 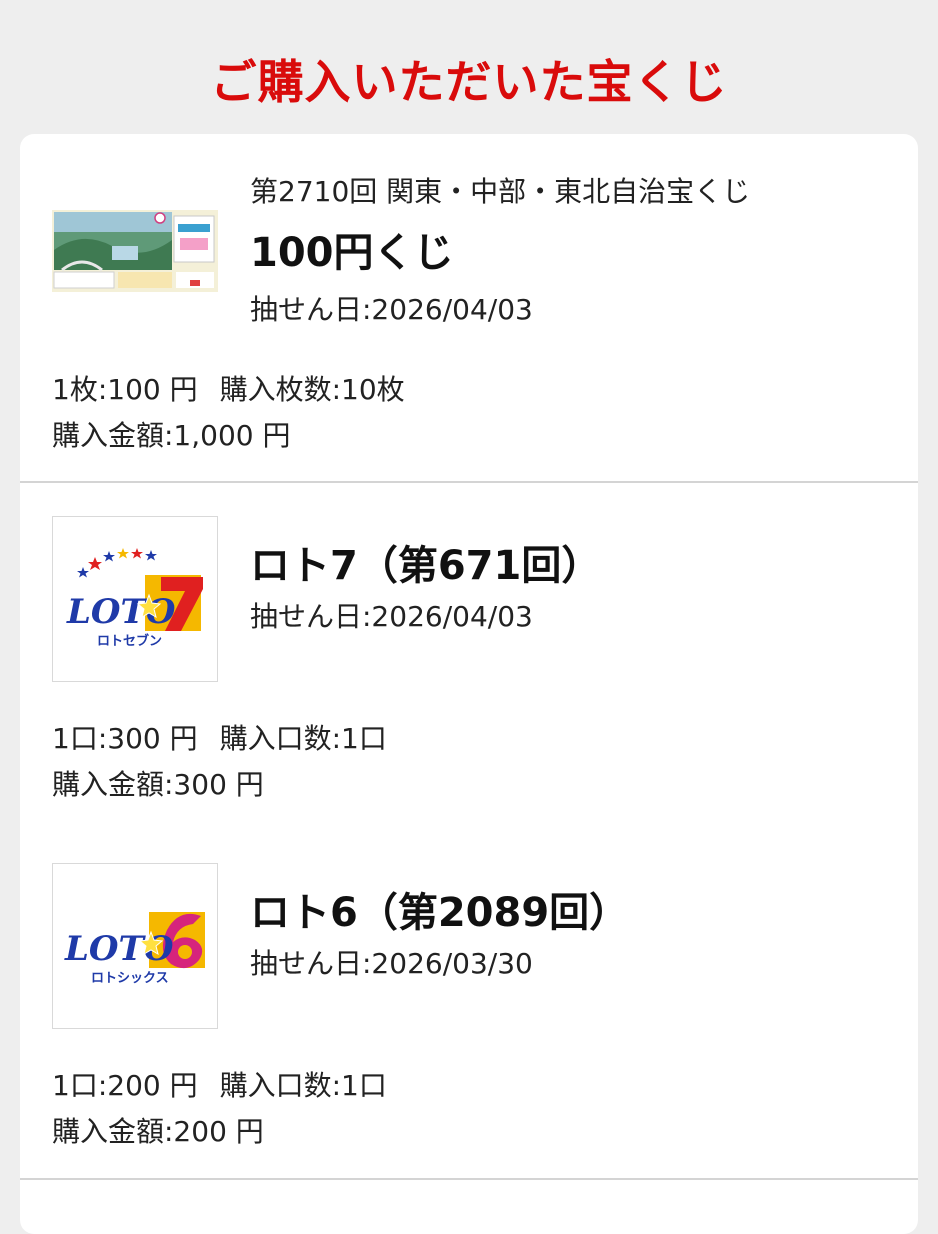 I want to click on loto7-logo-wordmark: LOTO, so click(x=121, y=612).